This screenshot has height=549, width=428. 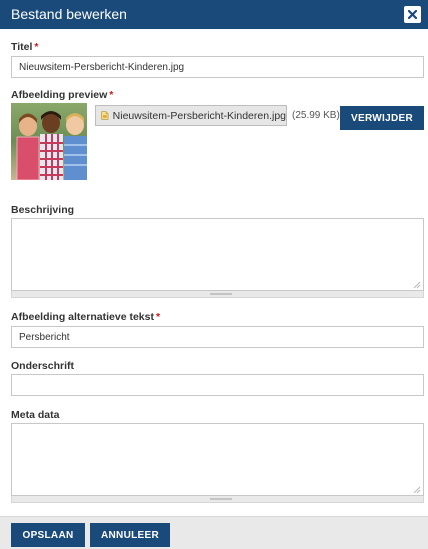 I want to click on title-label: Titel *, so click(x=25, y=47).